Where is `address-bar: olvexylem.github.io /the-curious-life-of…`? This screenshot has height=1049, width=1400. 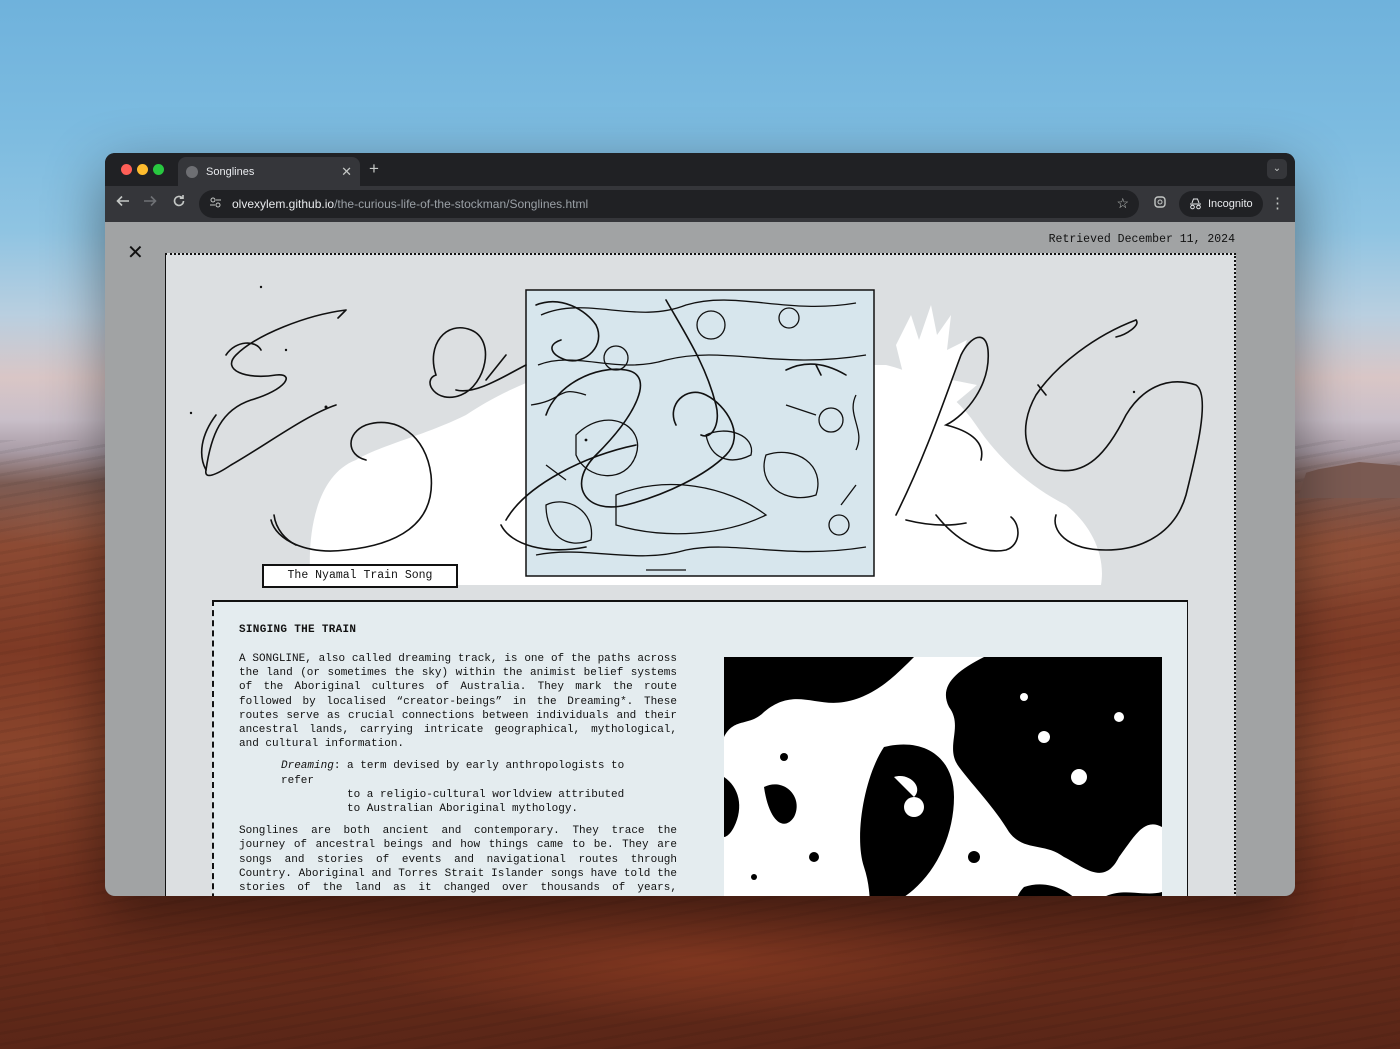
address-bar: olvexylem.github.io /the-curious-life-of… is located at coordinates (669, 204).